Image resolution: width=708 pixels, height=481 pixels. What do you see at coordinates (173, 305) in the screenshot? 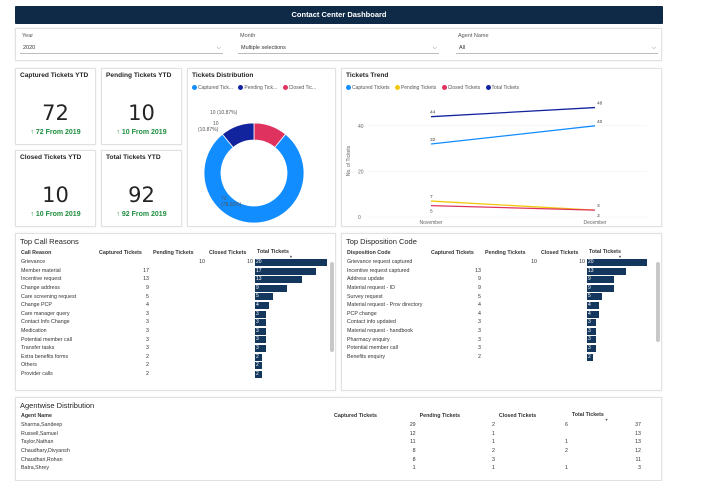
I see `table-row: Change PCP 4 4` at bounding box center [173, 305].